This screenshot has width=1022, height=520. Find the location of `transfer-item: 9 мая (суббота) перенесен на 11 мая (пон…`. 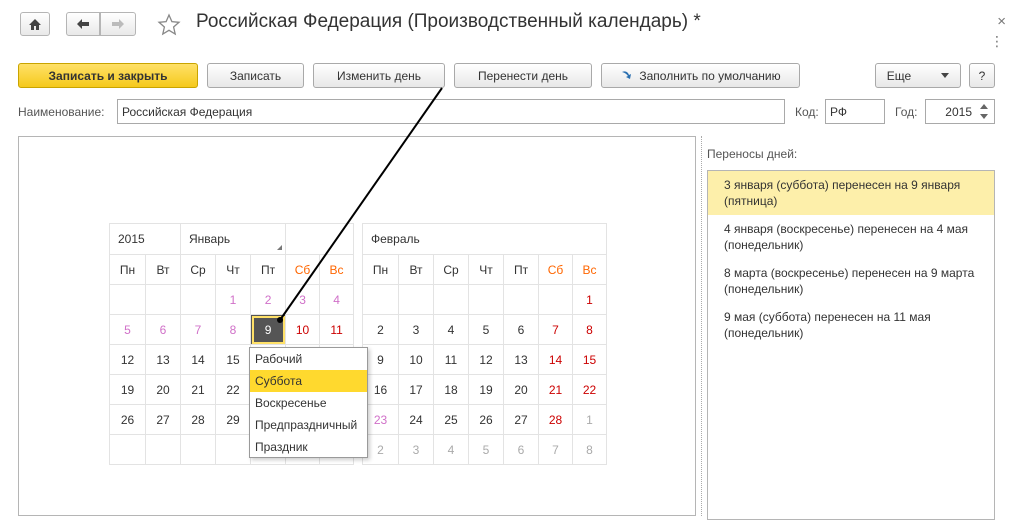

transfer-item: 9 мая (суббота) перенесен на 11 мая (пон… is located at coordinates (851, 325).